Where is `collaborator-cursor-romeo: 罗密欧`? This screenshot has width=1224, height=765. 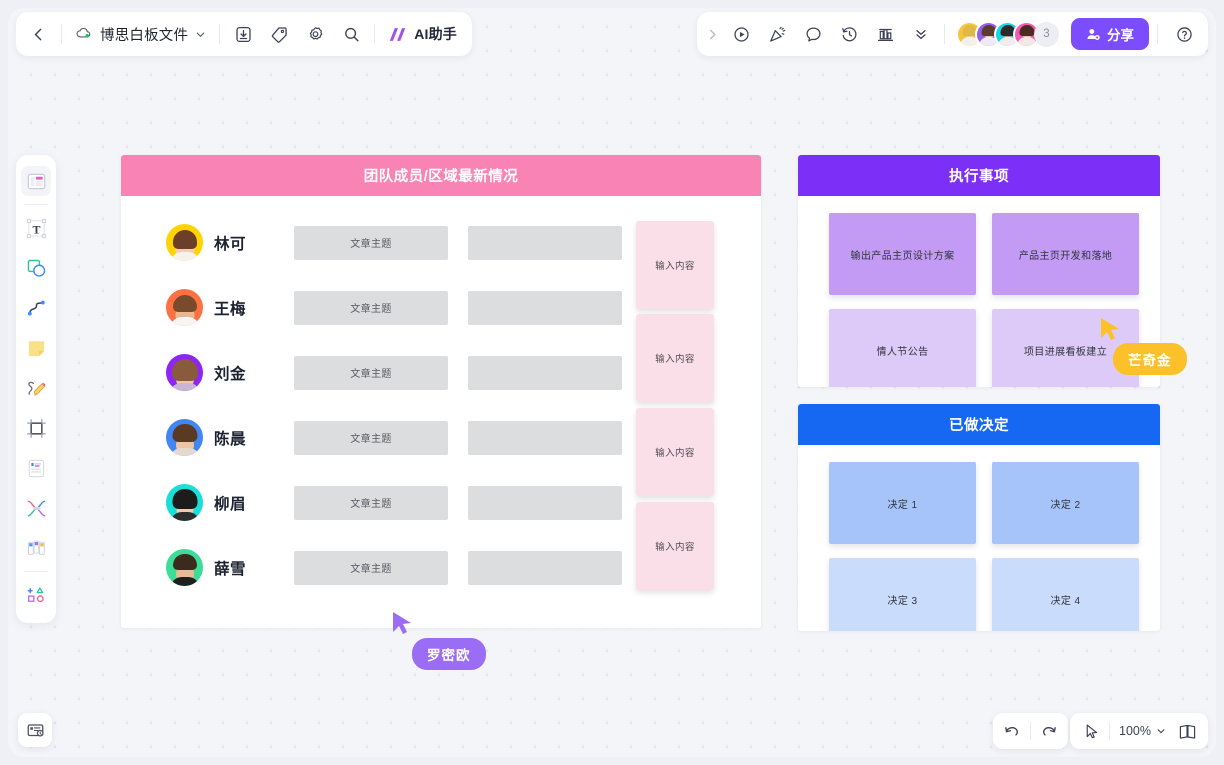
collaborator-cursor-romeo: 罗密欧 is located at coordinates (438, 640).